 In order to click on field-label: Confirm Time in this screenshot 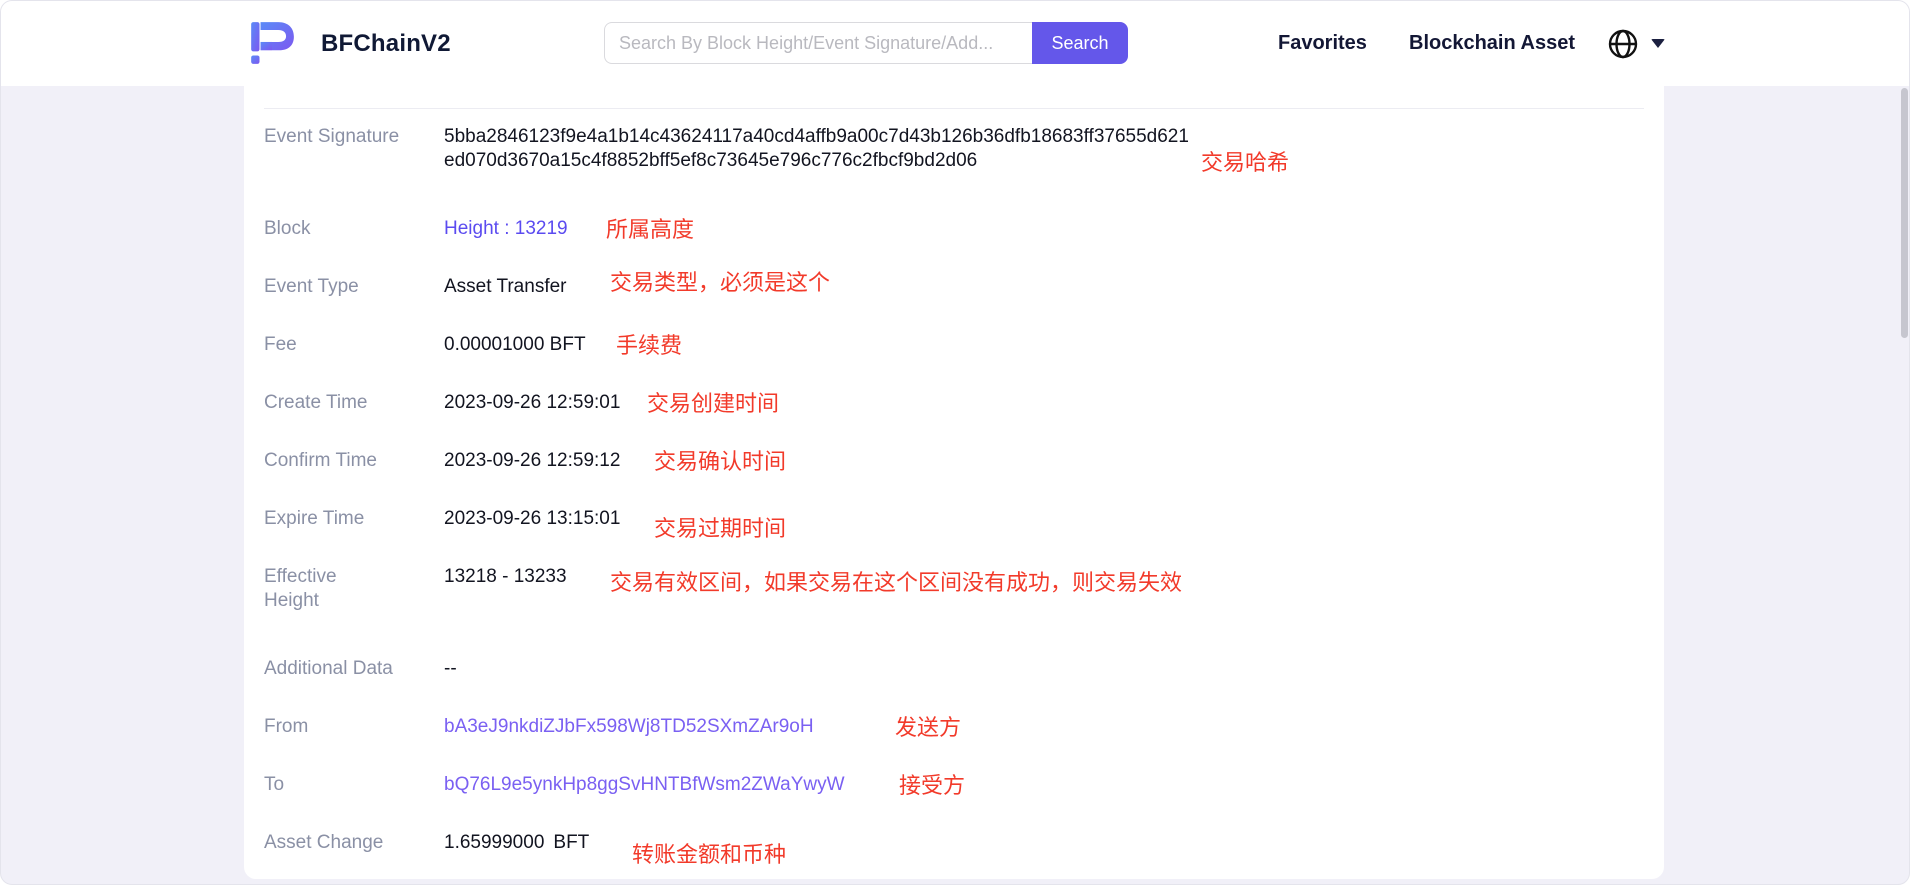, I will do `click(320, 460)`.